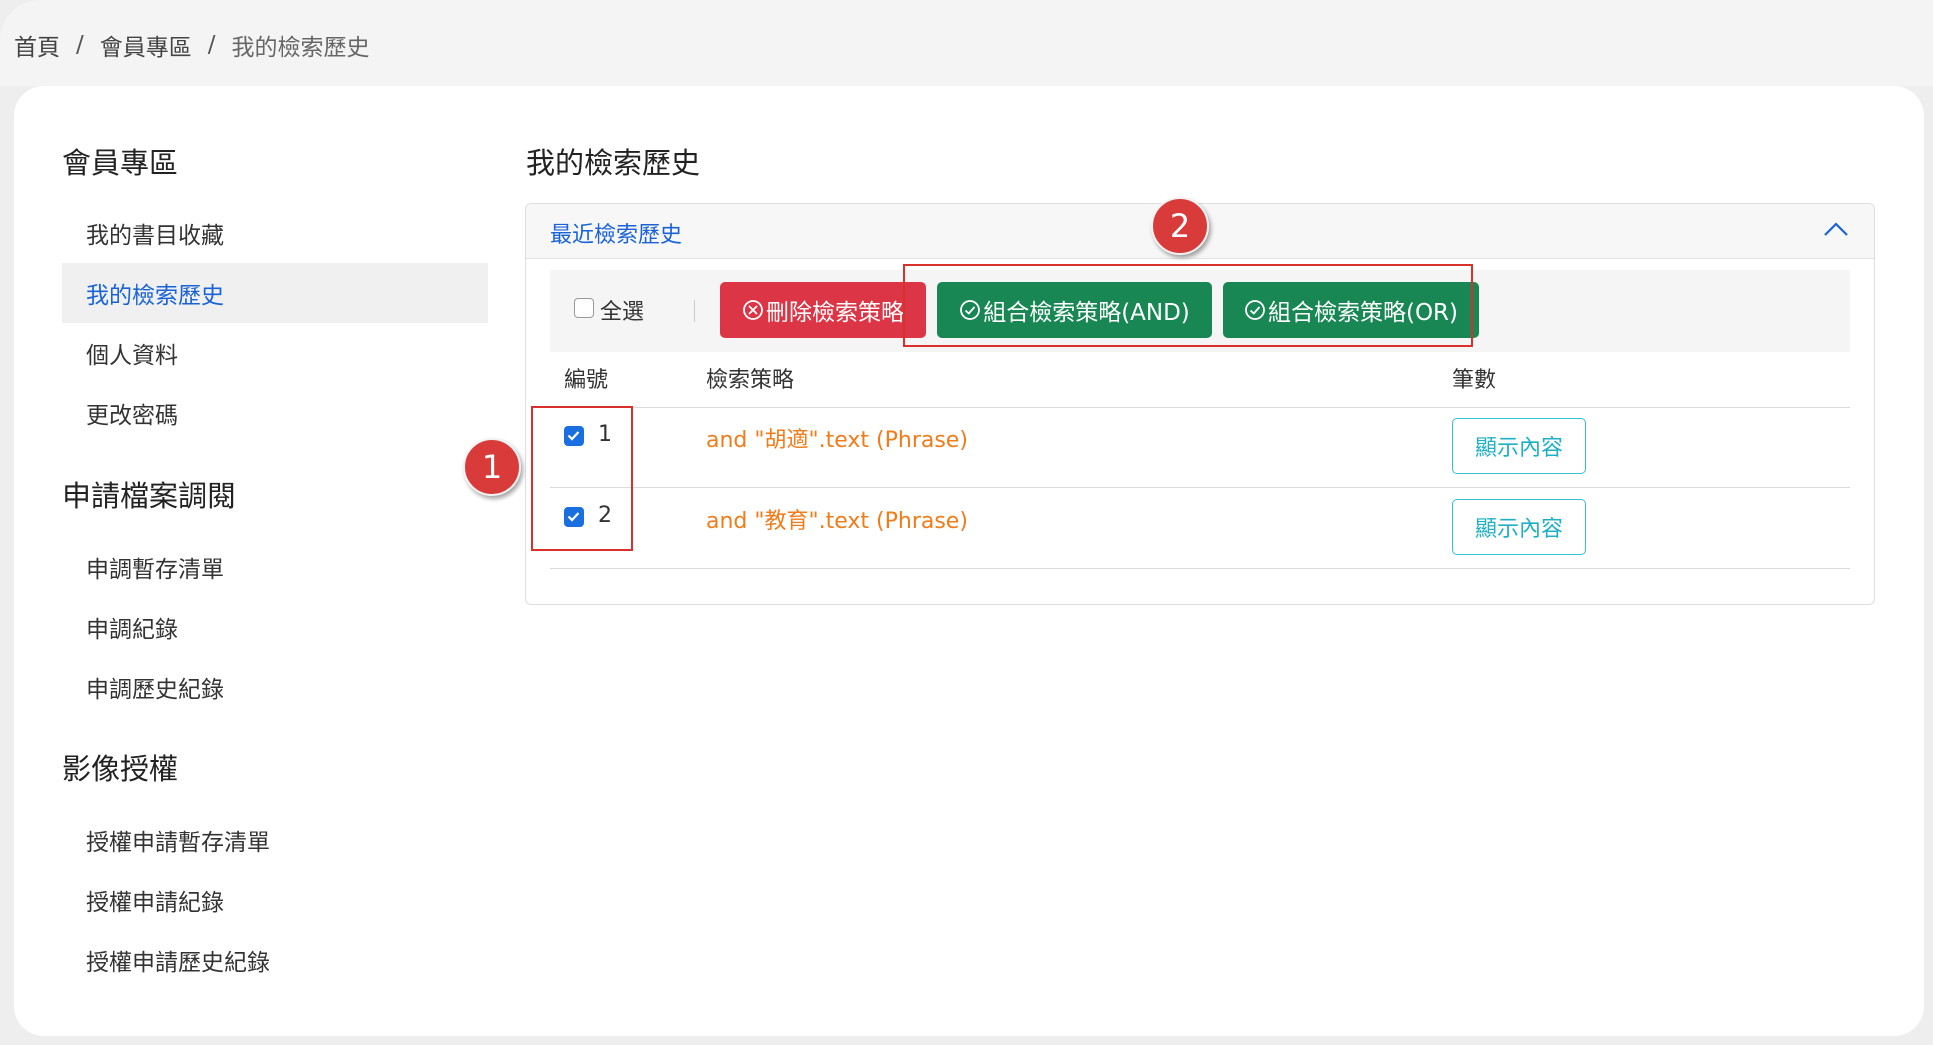 The width and height of the screenshot is (1933, 1045). I want to click on sidebar-item-license-records: 授權申請紀錄, so click(275, 900).